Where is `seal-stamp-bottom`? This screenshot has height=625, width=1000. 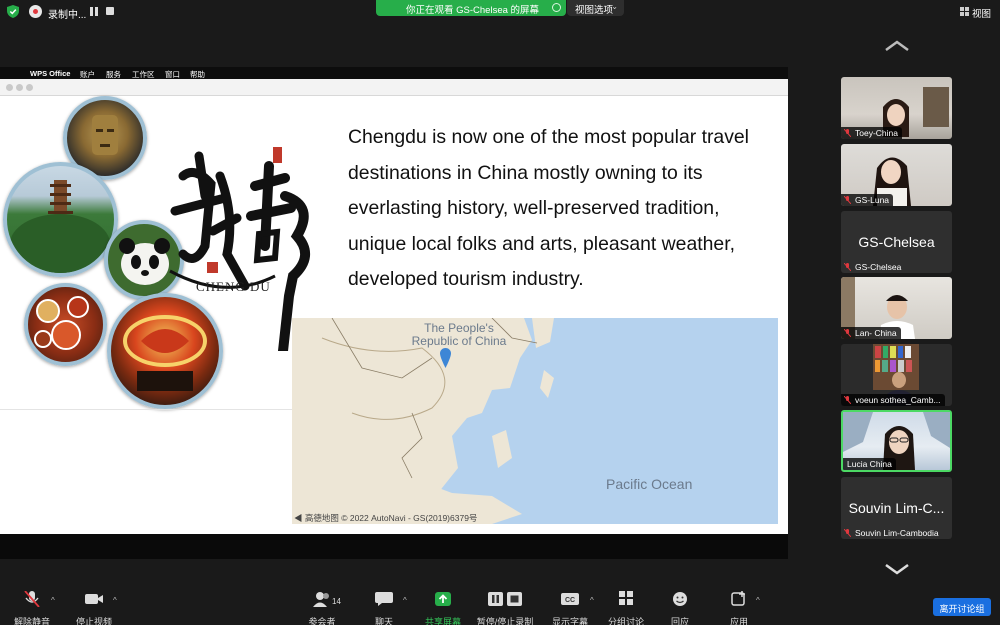
seal-stamp-bottom is located at coordinates (212, 267).